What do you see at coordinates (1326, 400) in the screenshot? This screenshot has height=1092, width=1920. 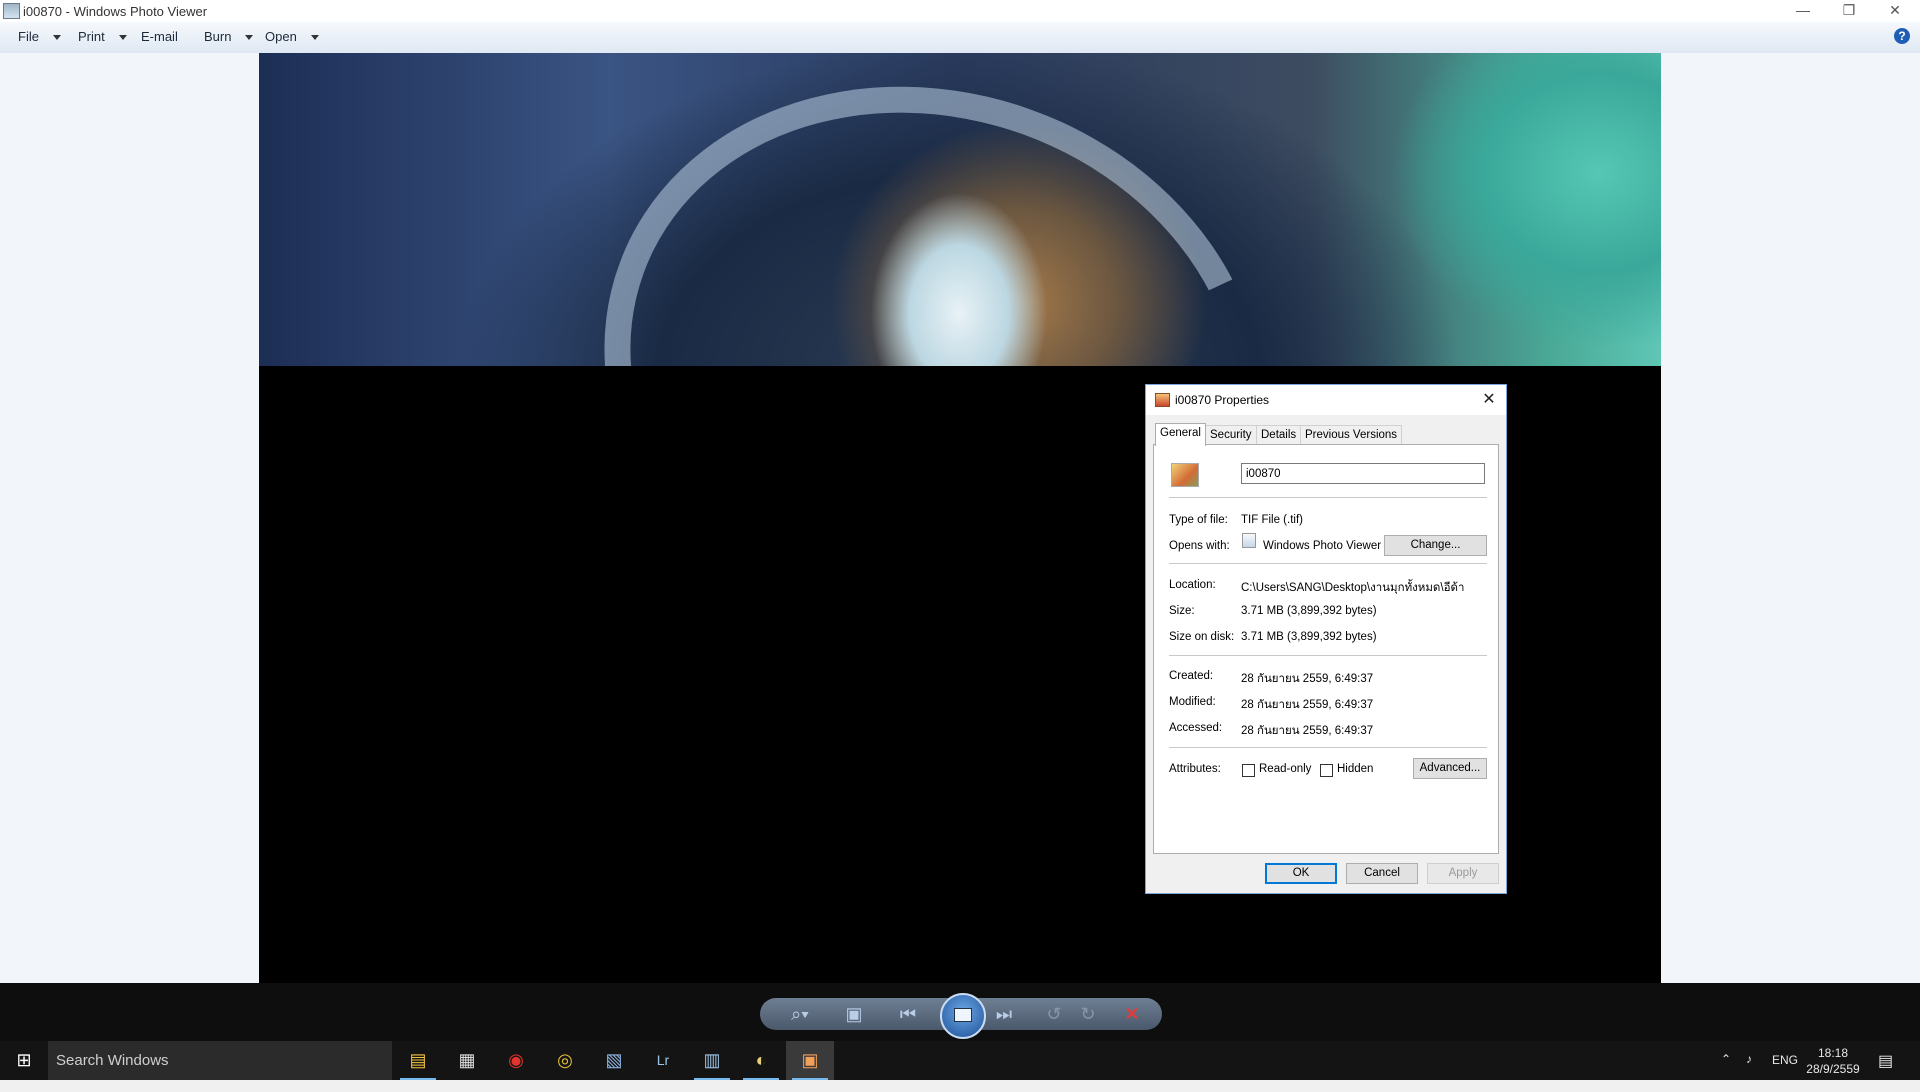 I see `dialog-title-bar: i00870 Properties ✕` at bounding box center [1326, 400].